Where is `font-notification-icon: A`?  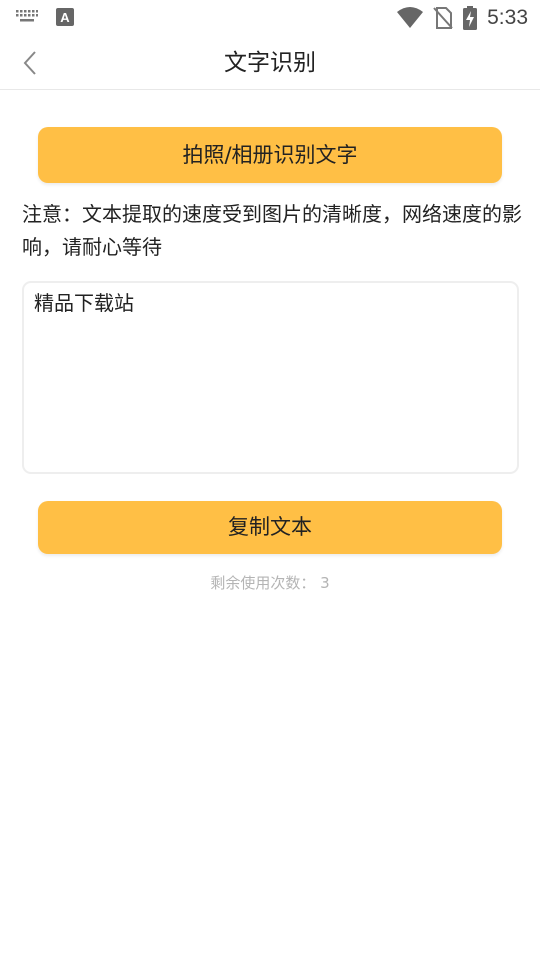 font-notification-icon: A is located at coordinates (65, 17).